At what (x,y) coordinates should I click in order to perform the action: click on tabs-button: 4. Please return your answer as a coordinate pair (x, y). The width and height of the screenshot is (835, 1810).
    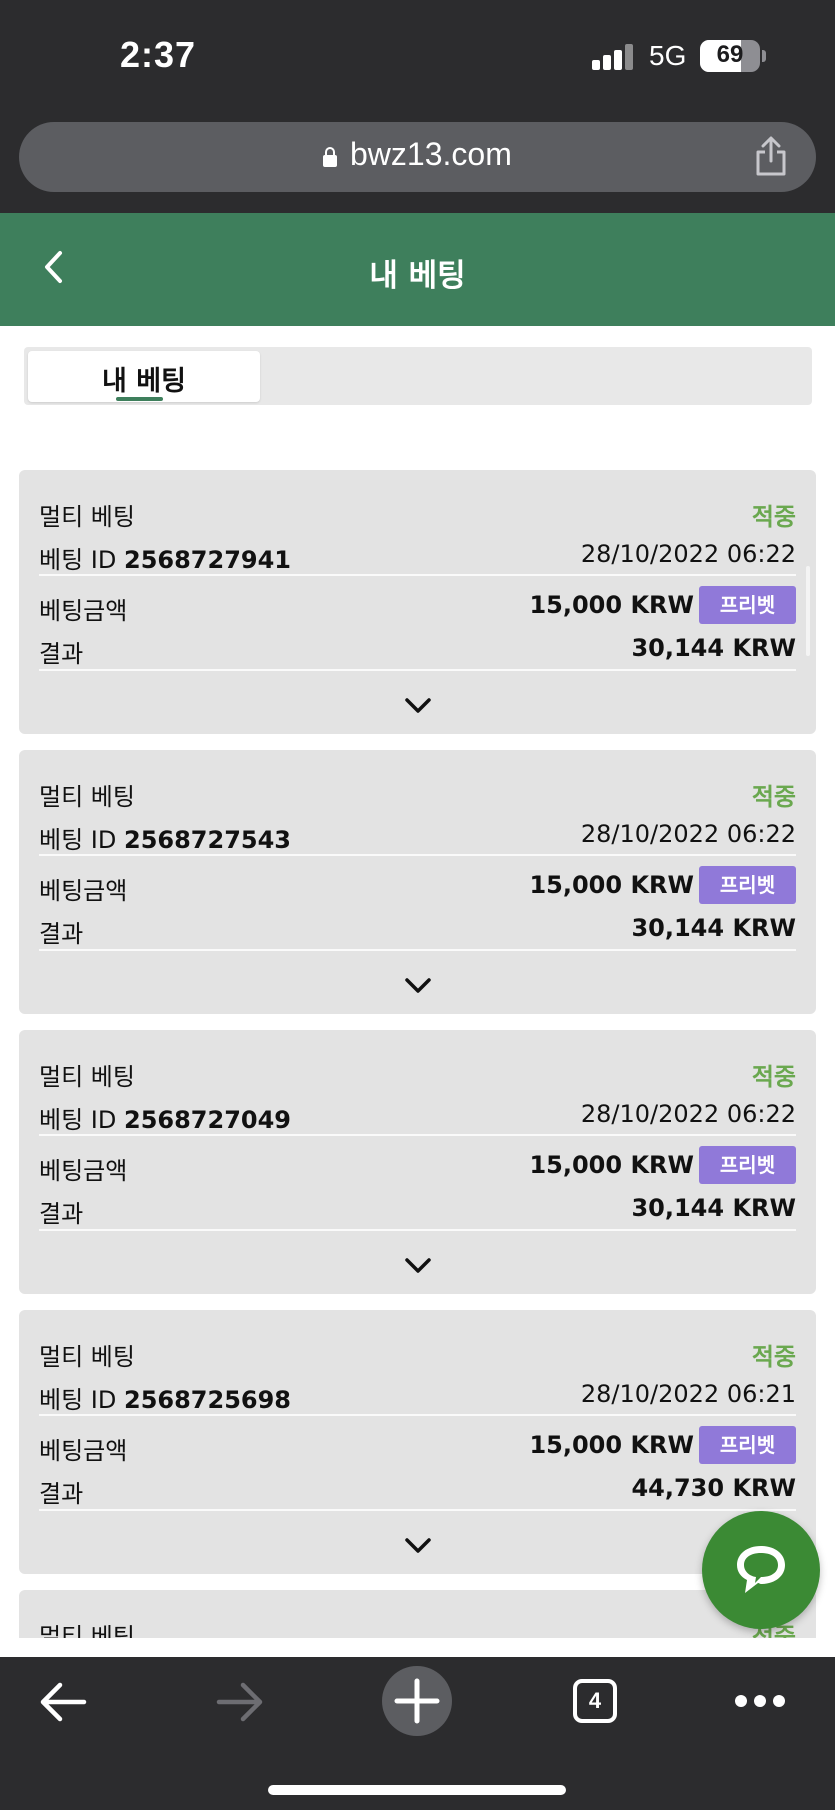
    Looking at the image, I should click on (595, 1703).